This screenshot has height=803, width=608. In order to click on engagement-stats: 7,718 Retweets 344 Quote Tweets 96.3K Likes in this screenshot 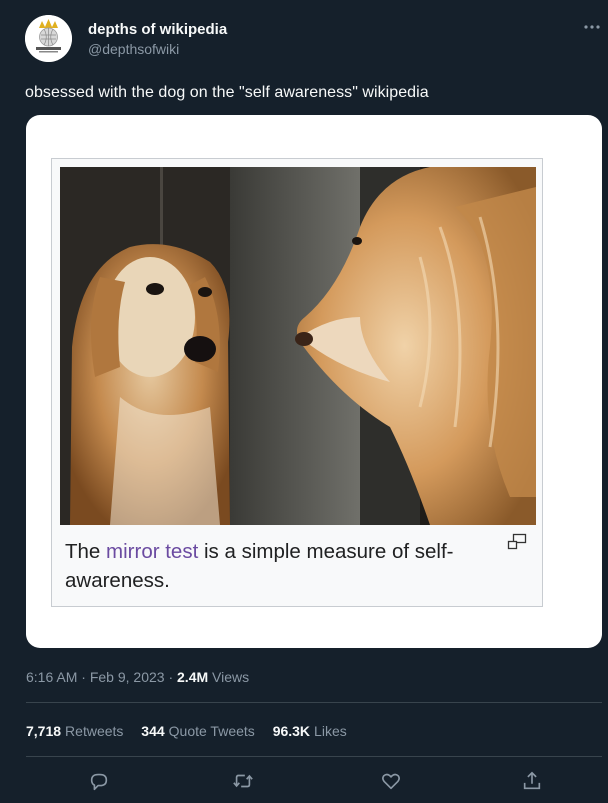, I will do `click(193, 731)`.